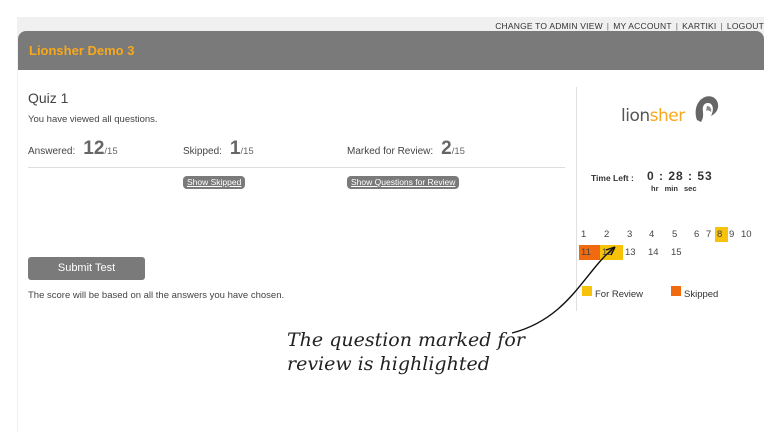  What do you see at coordinates (235, 148) in the screenshot?
I see `skipped-count: 1` at bounding box center [235, 148].